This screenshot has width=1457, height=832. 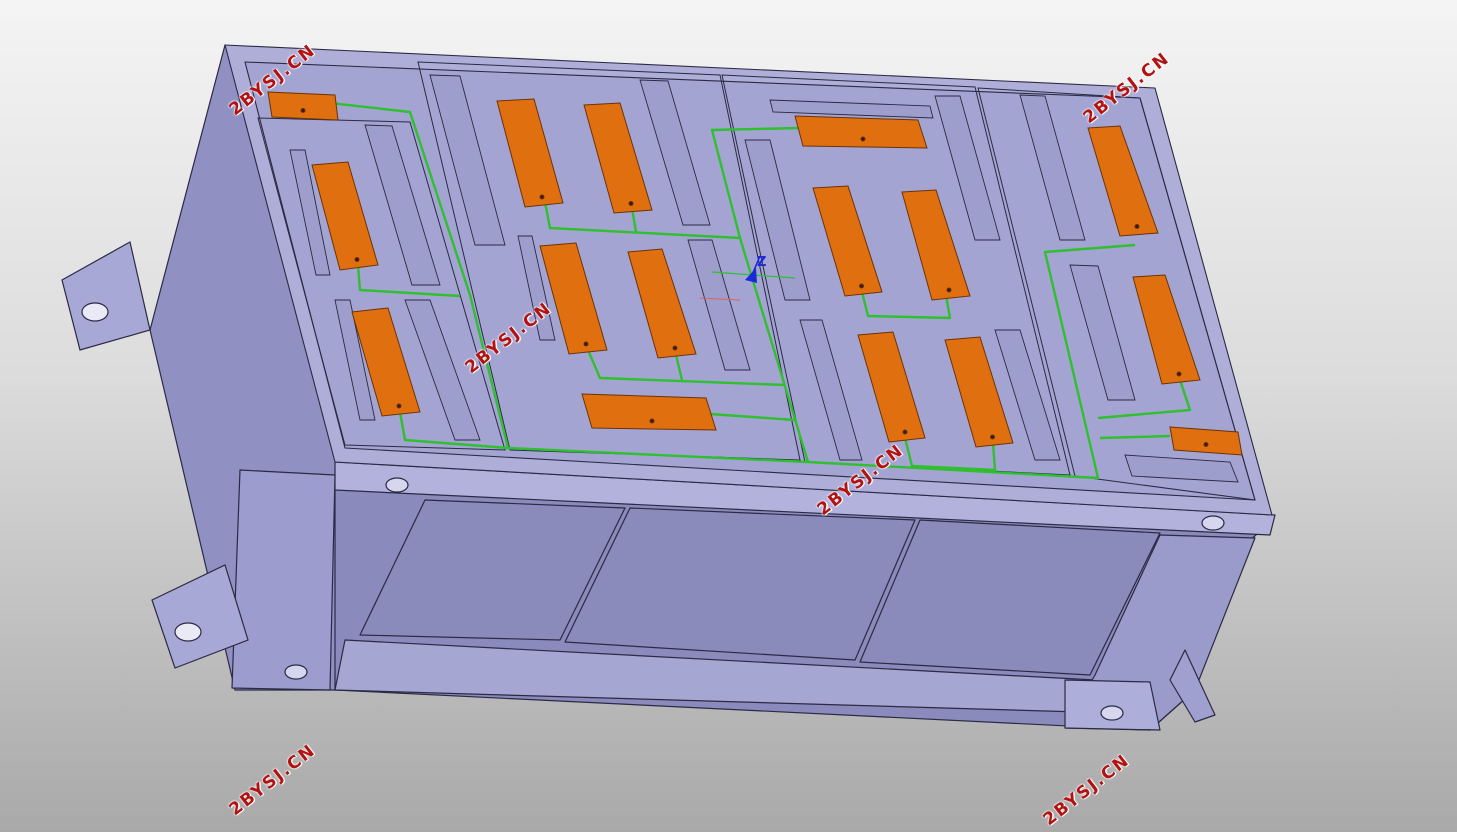 I want to click on left-top-ear, so click(x=106, y=296).